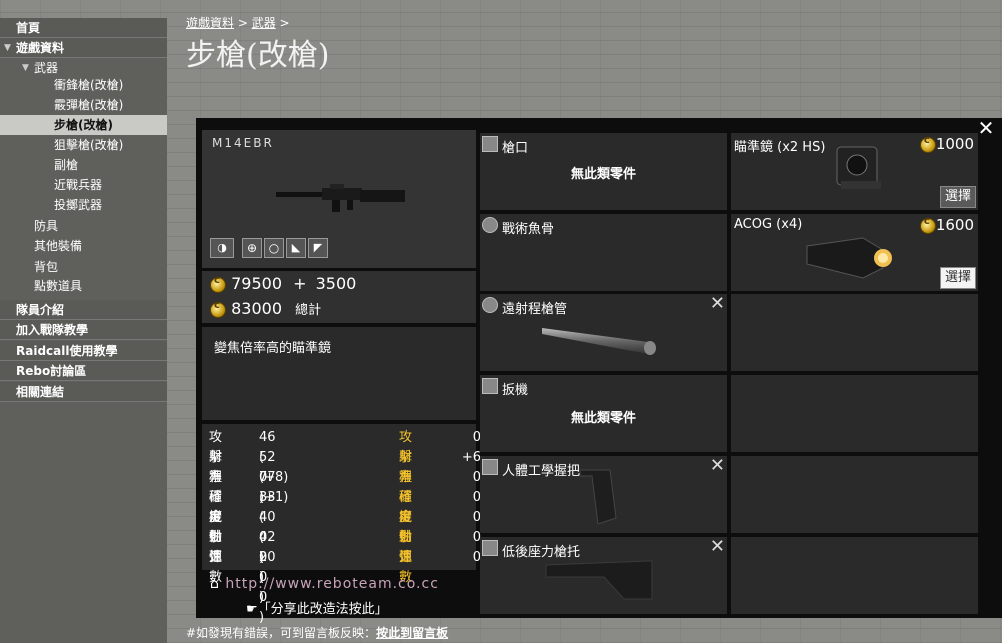 The width and height of the screenshot is (1002, 643). What do you see at coordinates (89, 145) in the screenshot?
I see `nav-sniper-label: 狙擊槍(改槍)` at bounding box center [89, 145].